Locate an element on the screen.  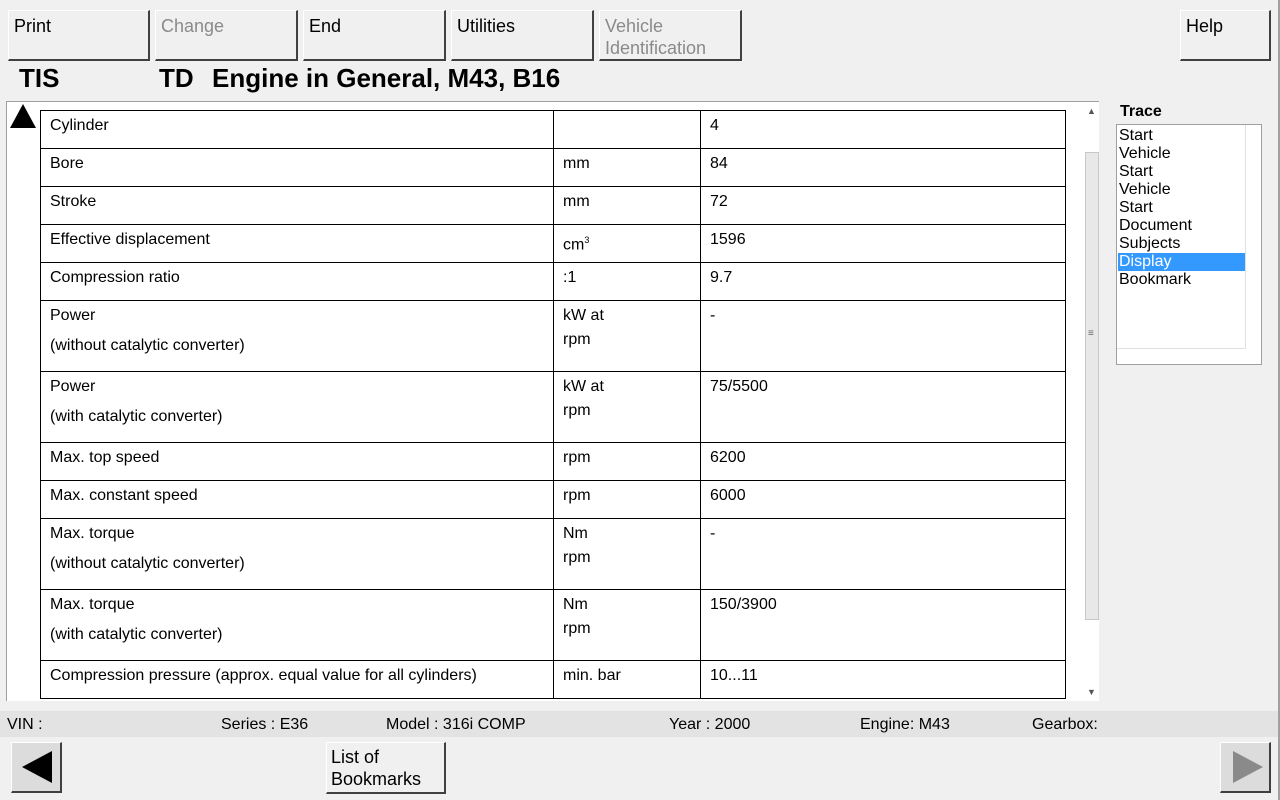
app-label: TIS is located at coordinates (39, 78).